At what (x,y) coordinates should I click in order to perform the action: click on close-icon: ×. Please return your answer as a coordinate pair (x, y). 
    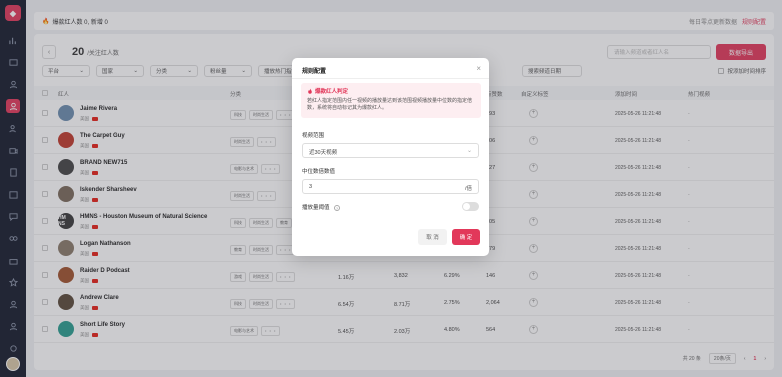
    Looking at the image, I should click on (478, 68).